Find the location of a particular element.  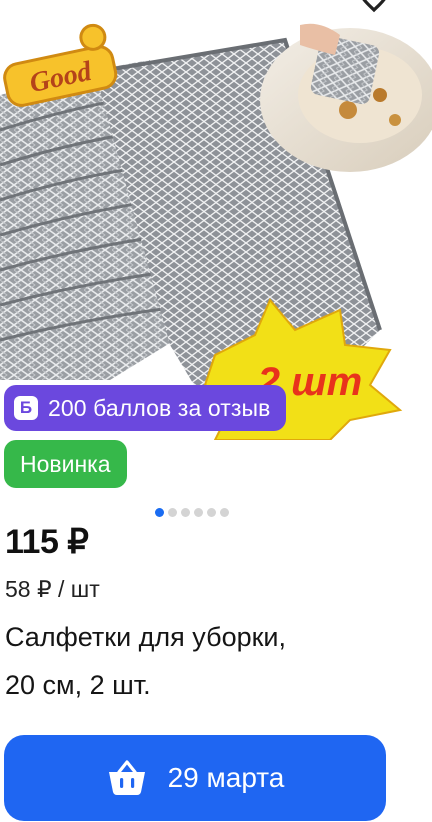

unit-price: 58 ₽ / шт is located at coordinates (52, 589).